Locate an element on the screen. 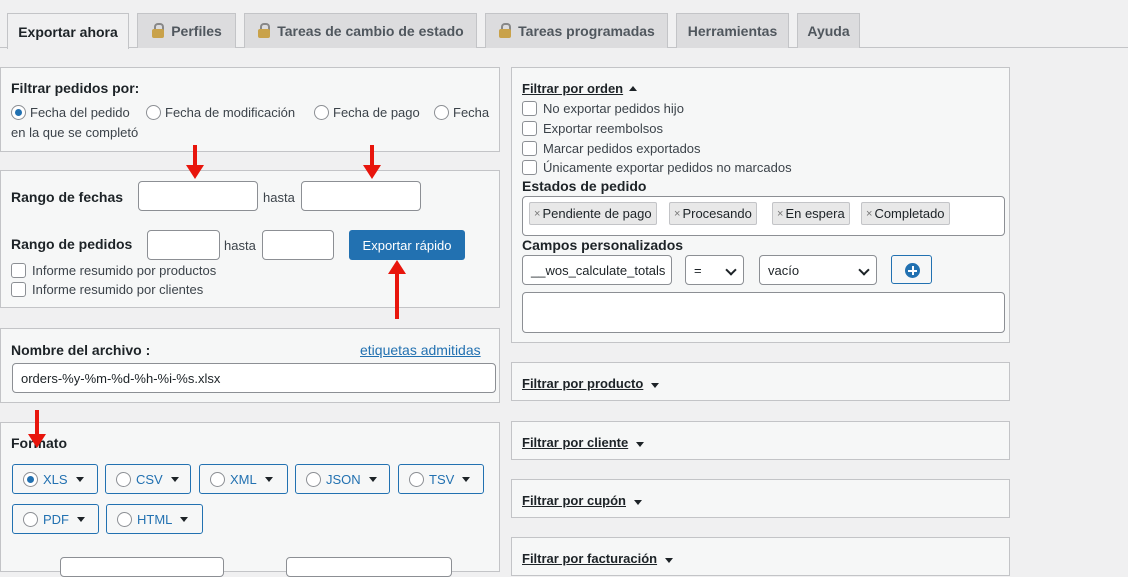  no-child-orders-checkbox: No exportar pedidos hijo is located at coordinates (603, 108).